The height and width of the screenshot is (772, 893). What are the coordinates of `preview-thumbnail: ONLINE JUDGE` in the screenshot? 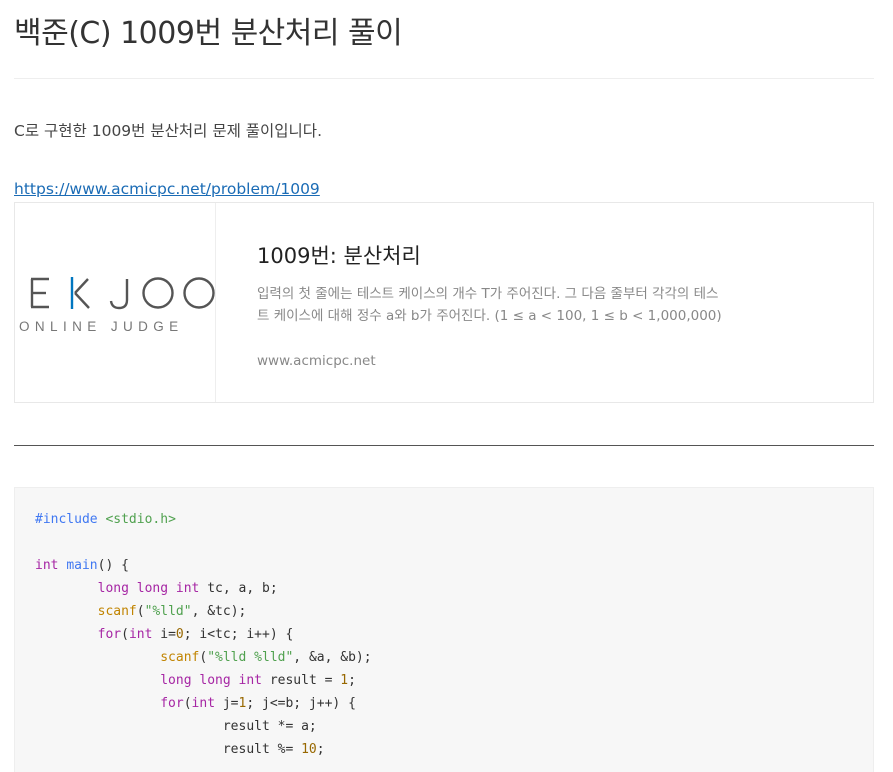 It's located at (115, 302).